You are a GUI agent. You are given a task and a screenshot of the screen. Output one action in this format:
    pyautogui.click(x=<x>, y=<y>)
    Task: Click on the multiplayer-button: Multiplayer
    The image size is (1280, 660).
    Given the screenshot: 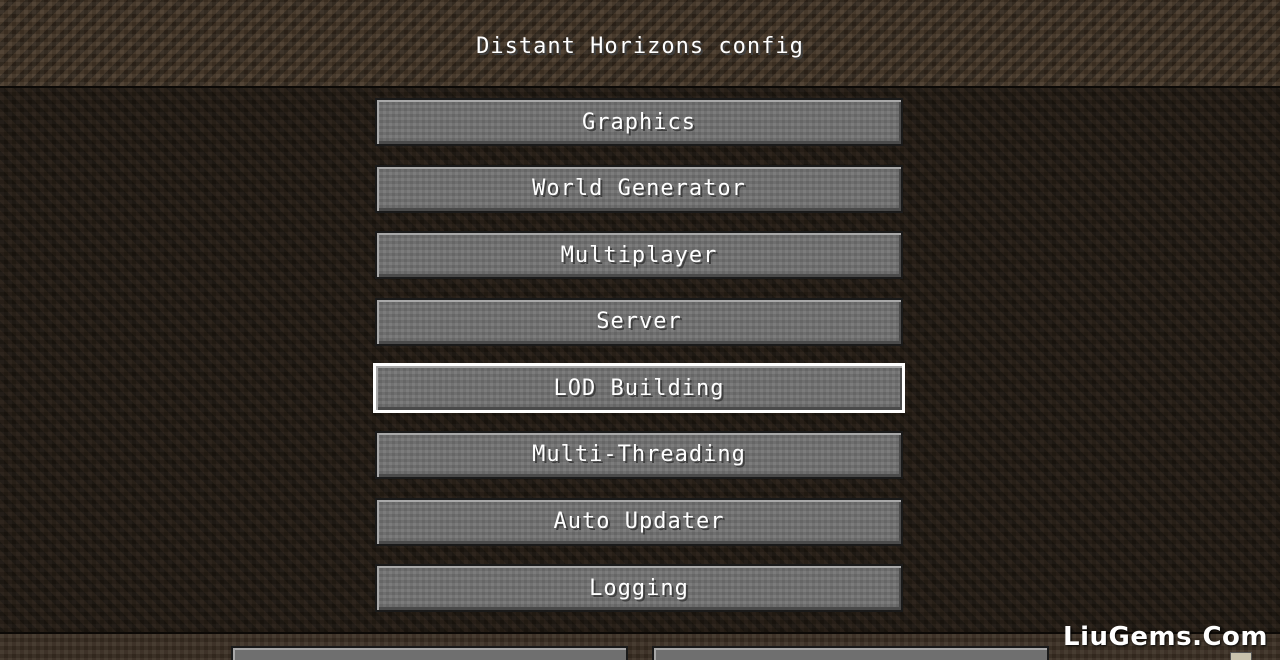 What is the action you would take?
    pyautogui.click(x=639, y=255)
    